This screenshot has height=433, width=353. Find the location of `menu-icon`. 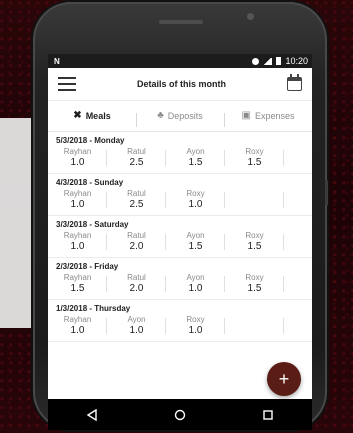

menu-icon is located at coordinates (67, 84).